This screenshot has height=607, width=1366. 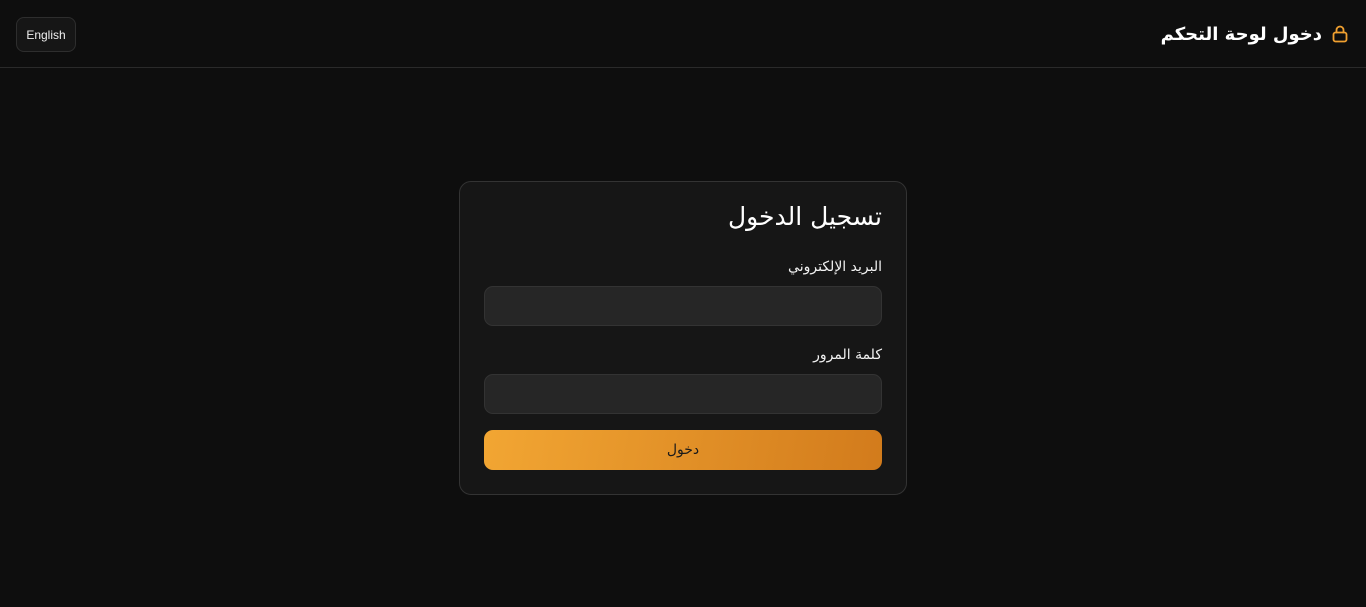 I want to click on password-label: كلمة المرور, so click(x=847, y=355).